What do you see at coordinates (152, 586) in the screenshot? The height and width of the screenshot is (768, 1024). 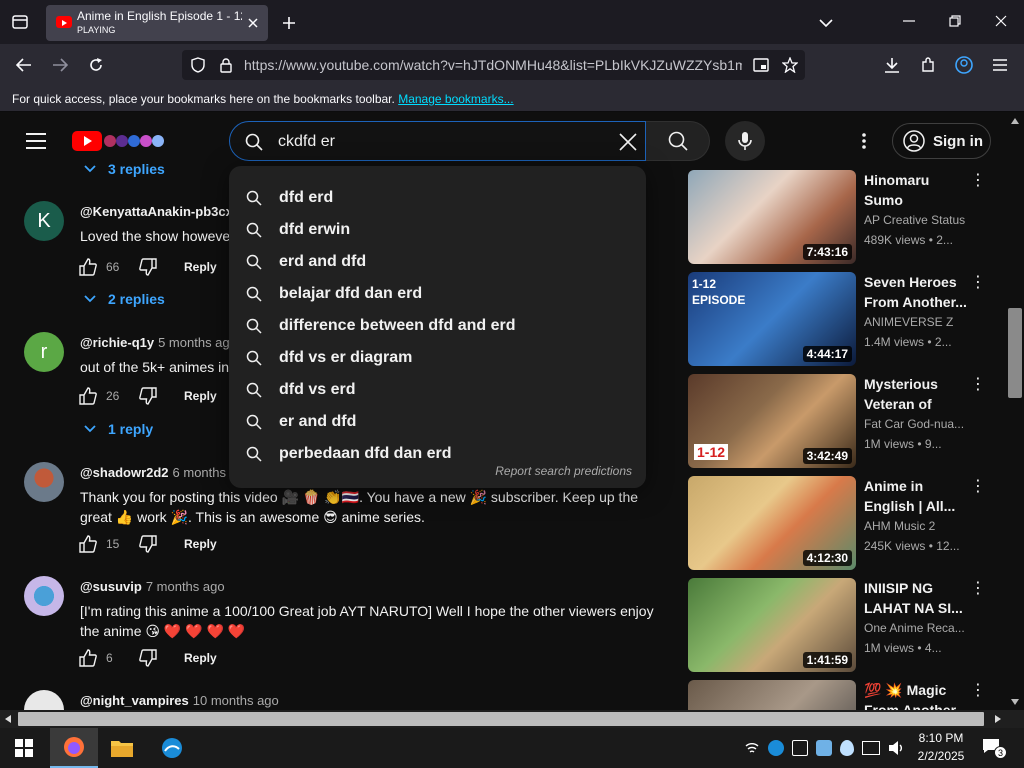 I see `comment-author: @susuvip 7 months ago` at bounding box center [152, 586].